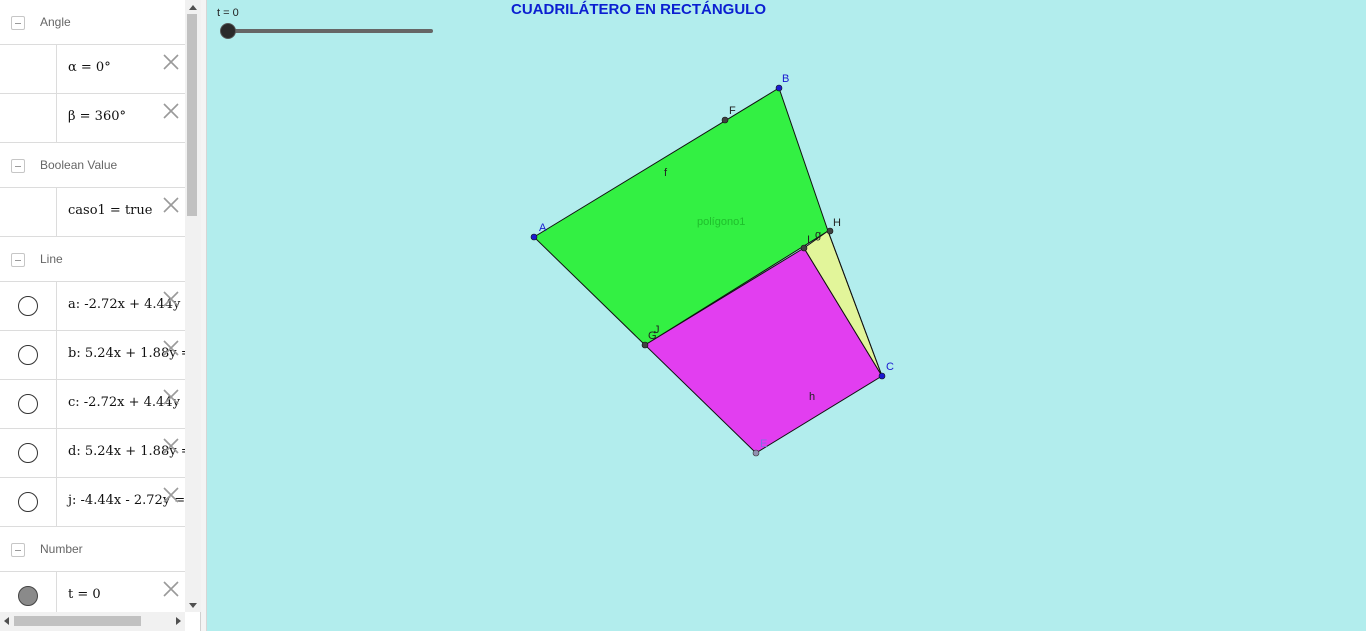 The width and height of the screenshot is (1366, 631). What do you see at coordinates (97, 116) in the screenshot?
I see `algebra-expression: β = 360°` at bounding box center [97, 116].